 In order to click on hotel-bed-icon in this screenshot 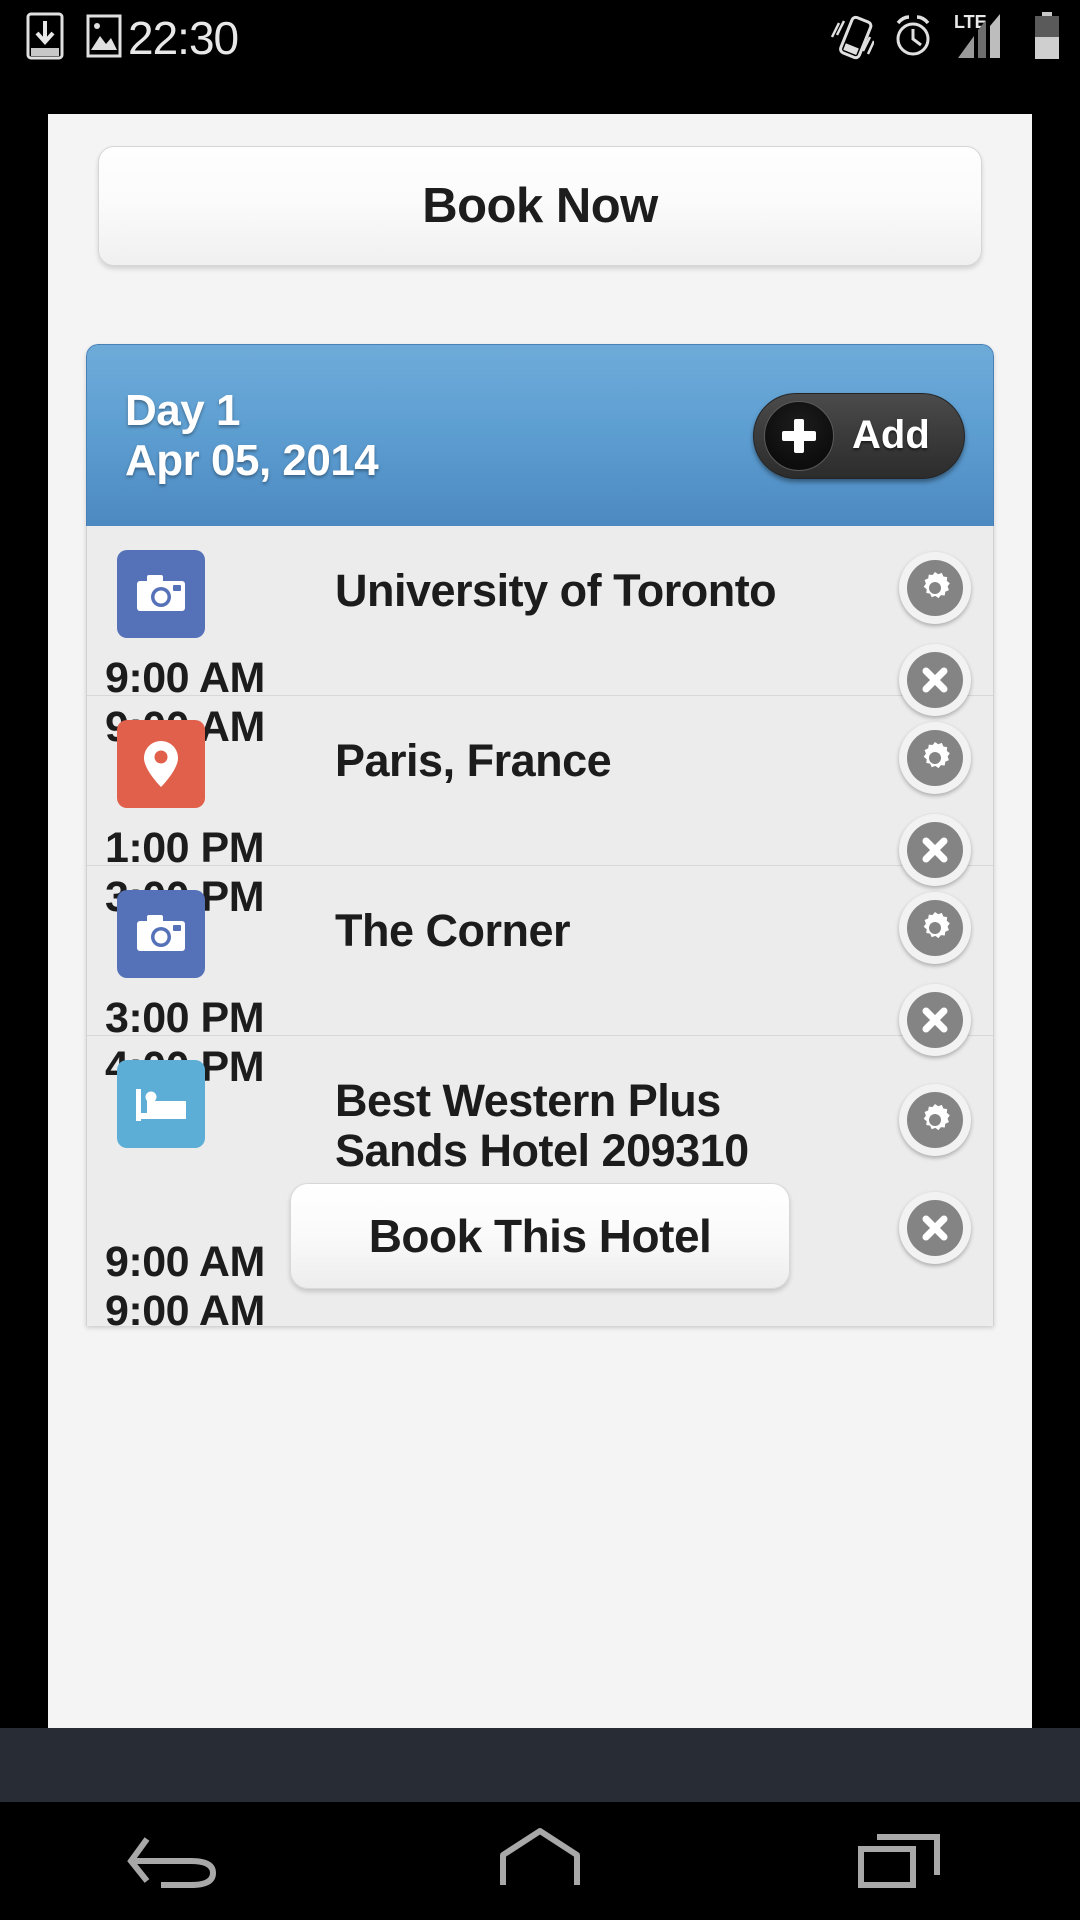, I will do `click(161, 1104)`.